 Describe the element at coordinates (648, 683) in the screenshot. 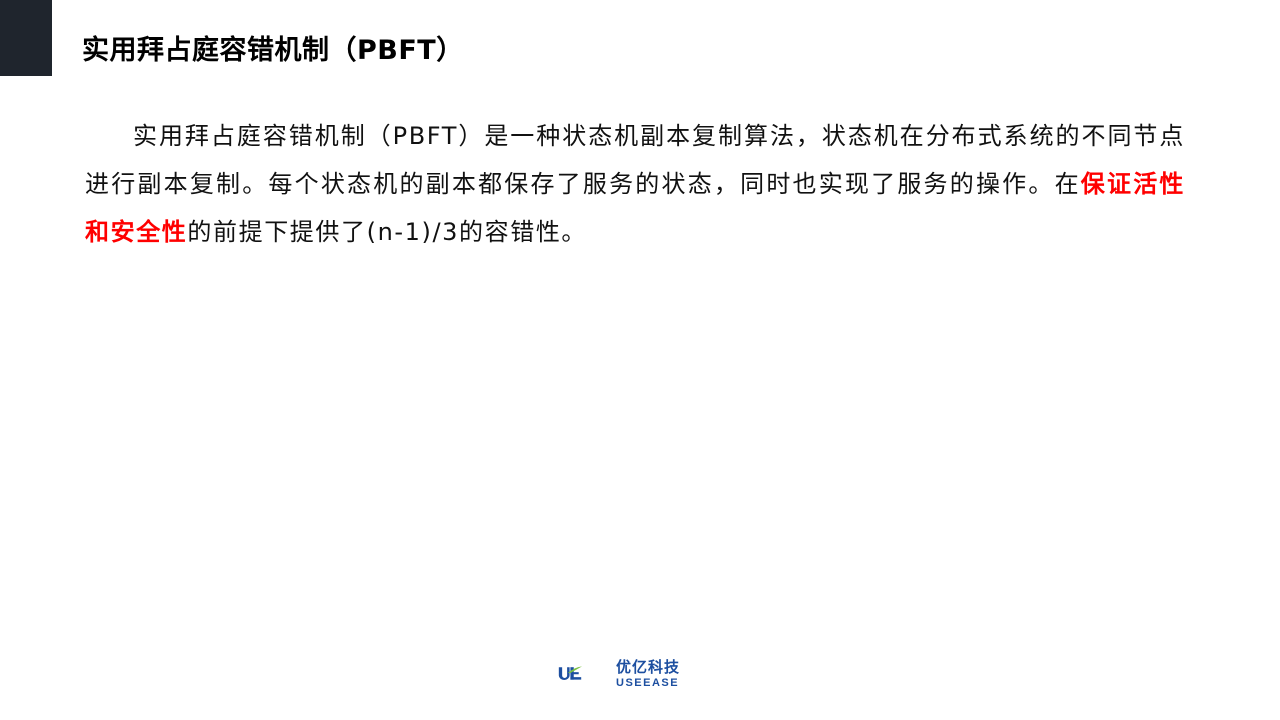

I see `logo-english-name: USEEASE` at that location.